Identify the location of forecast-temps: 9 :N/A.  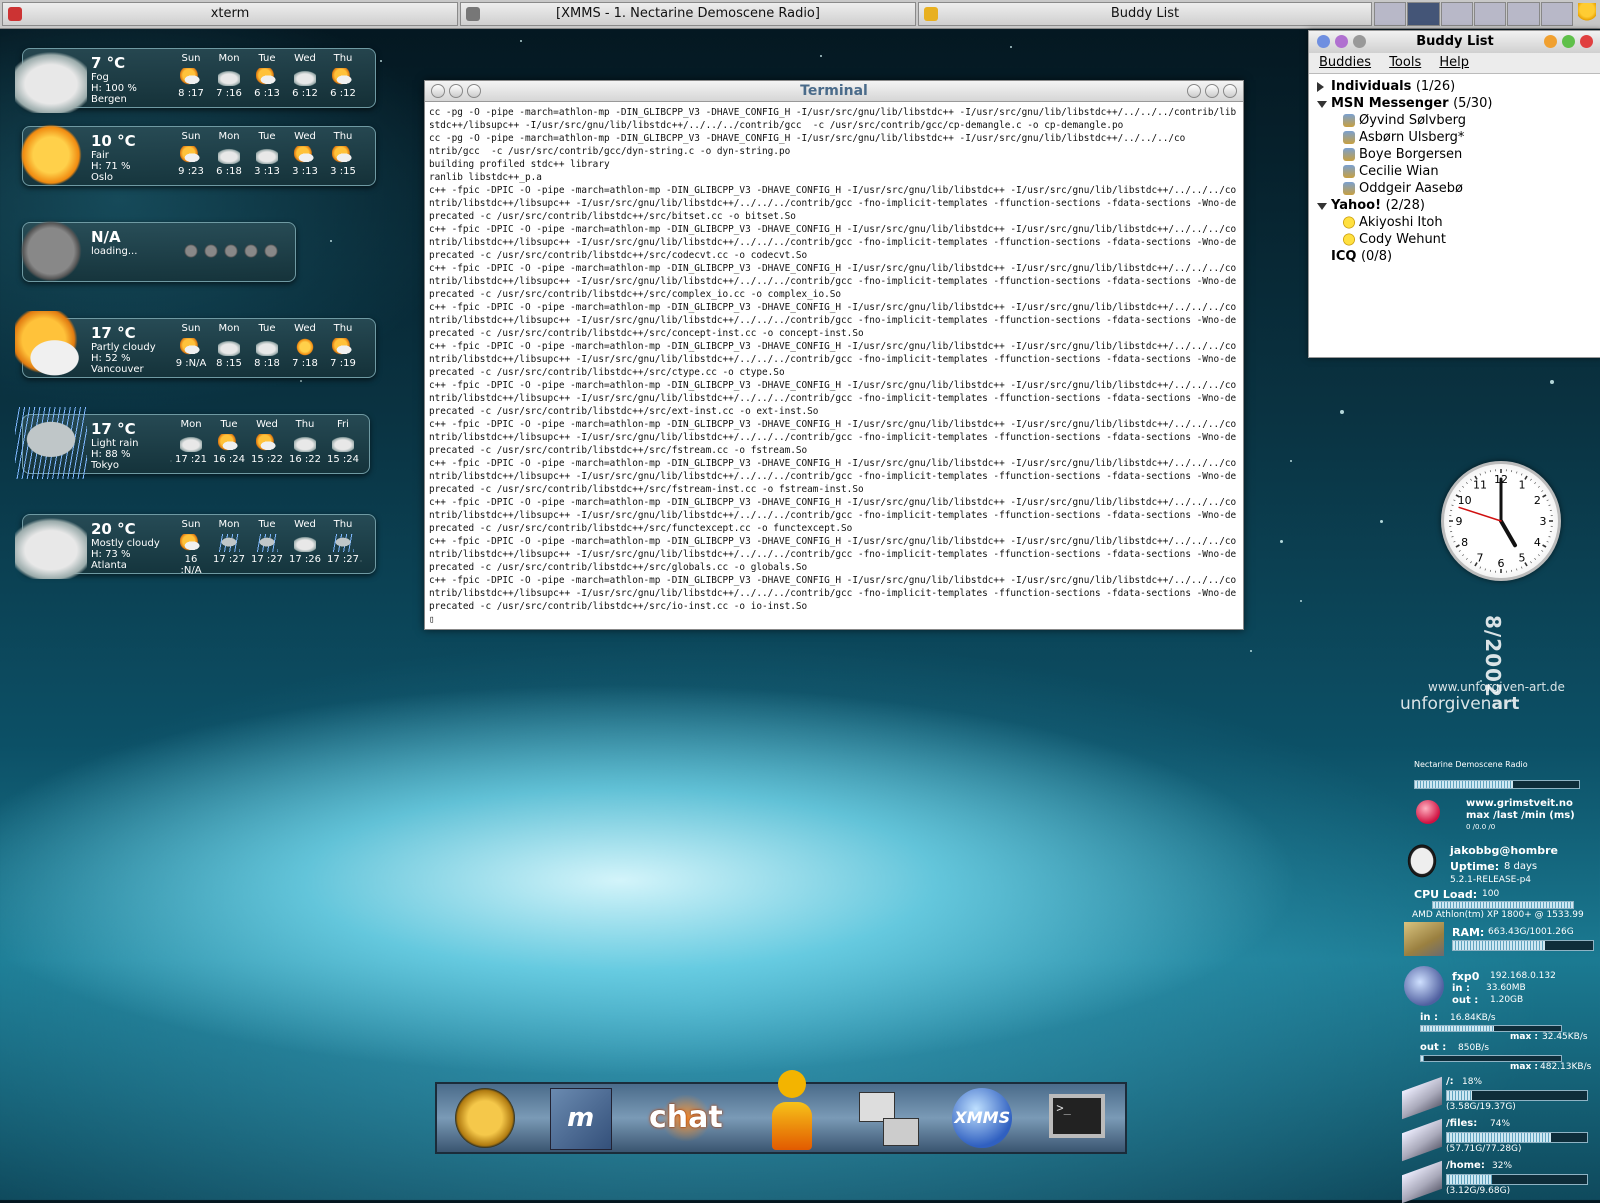
(191, 363).